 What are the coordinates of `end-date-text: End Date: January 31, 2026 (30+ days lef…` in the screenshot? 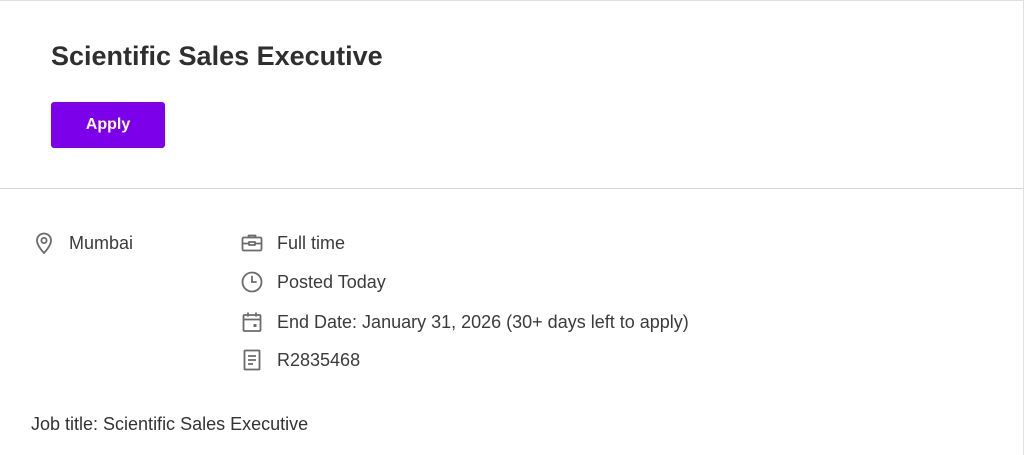 It's located at (483, 321).